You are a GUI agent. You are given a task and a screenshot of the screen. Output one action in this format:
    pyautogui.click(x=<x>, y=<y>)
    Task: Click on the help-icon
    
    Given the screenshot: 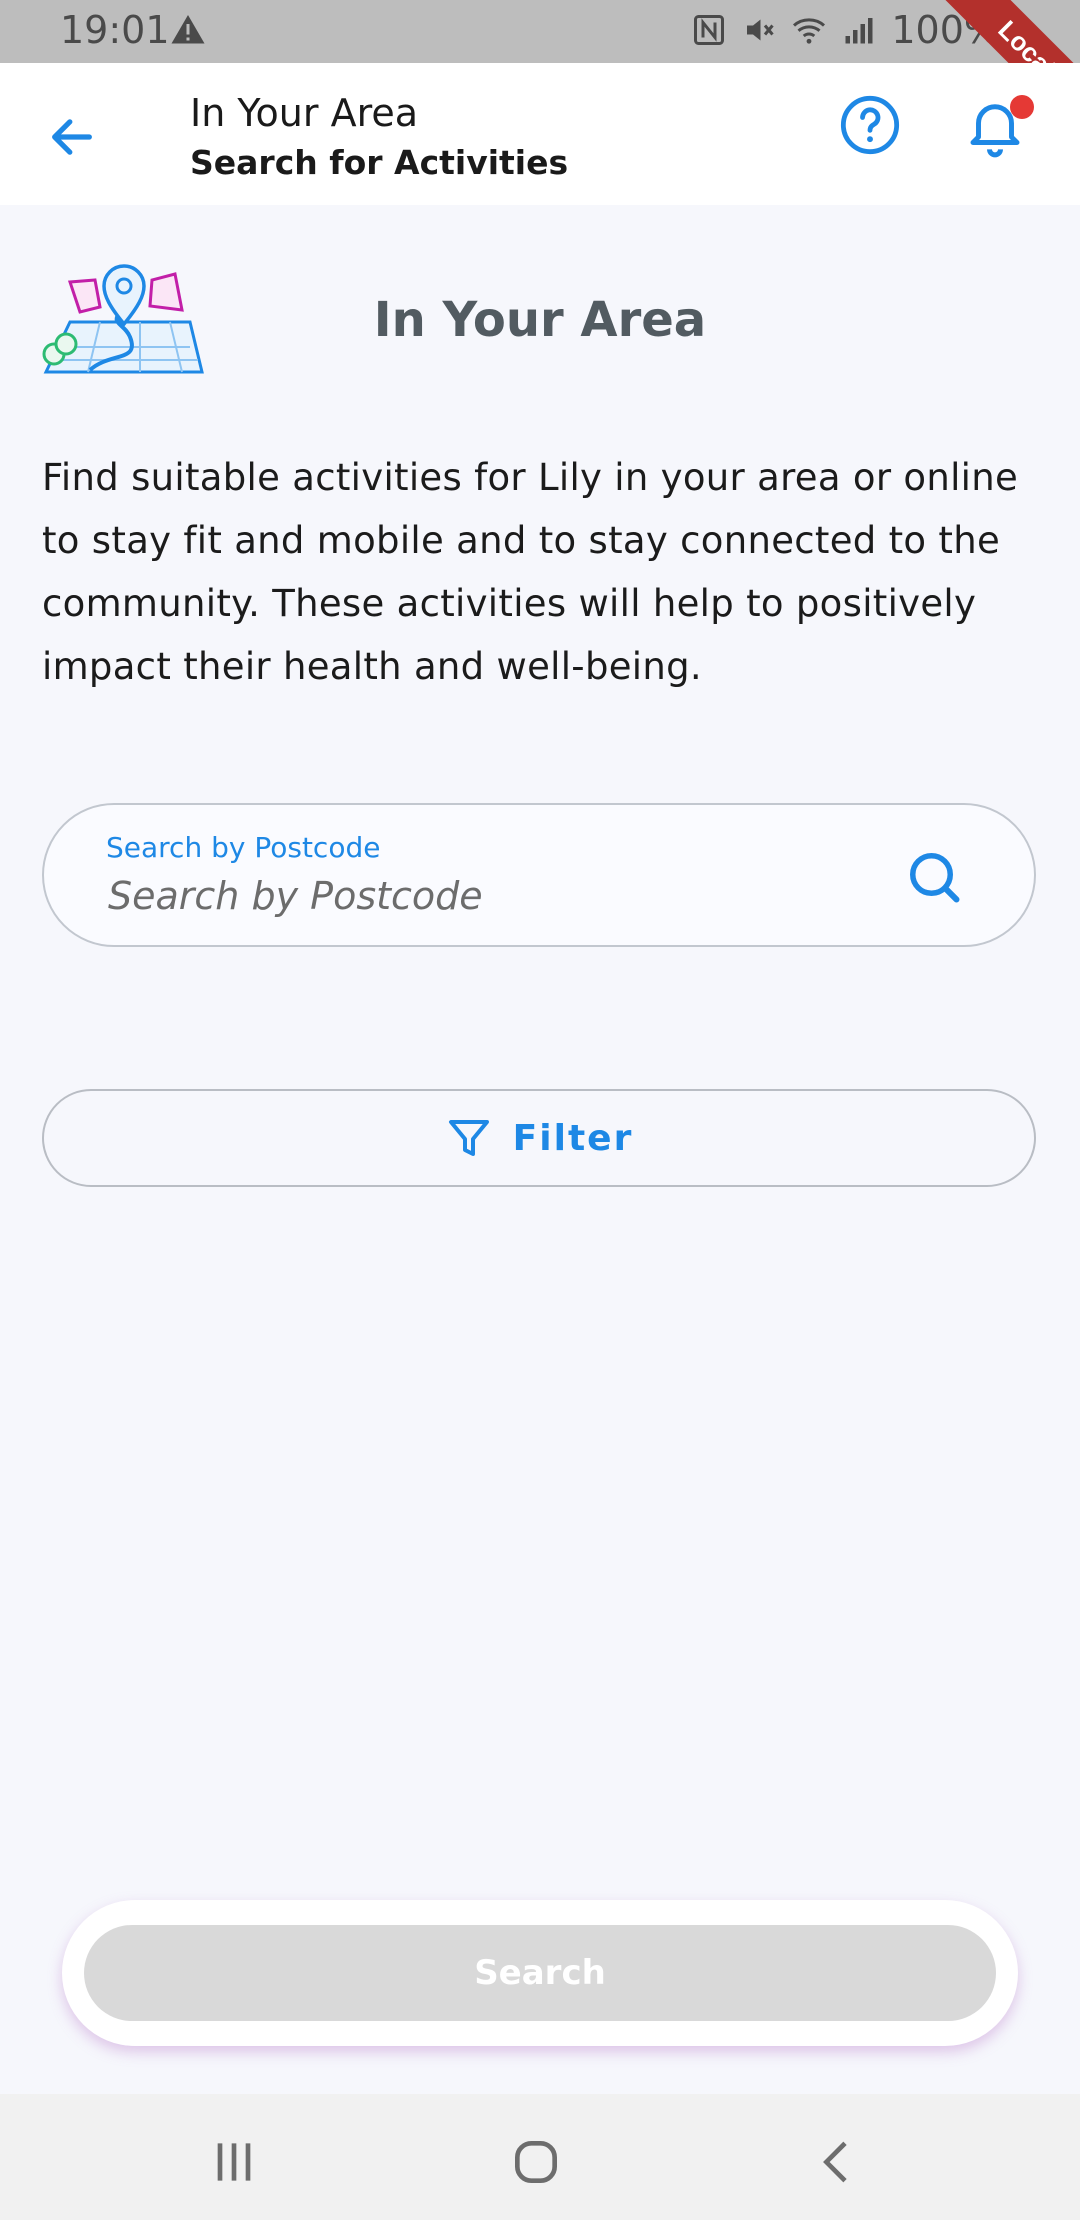 What is the action you would take?
    pyautogui.click(x=870, y=125)
    